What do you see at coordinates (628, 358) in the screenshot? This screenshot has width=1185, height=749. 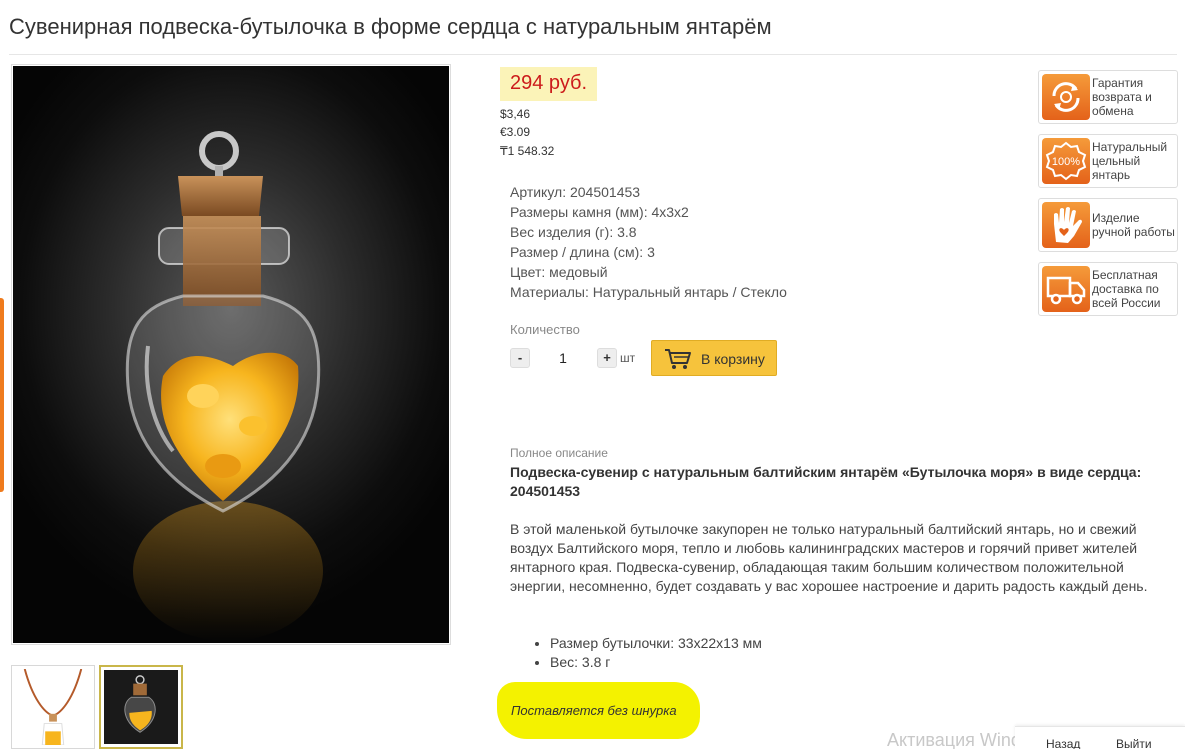 I see `quantity-unit: шт` at bounding box center [628, 358].